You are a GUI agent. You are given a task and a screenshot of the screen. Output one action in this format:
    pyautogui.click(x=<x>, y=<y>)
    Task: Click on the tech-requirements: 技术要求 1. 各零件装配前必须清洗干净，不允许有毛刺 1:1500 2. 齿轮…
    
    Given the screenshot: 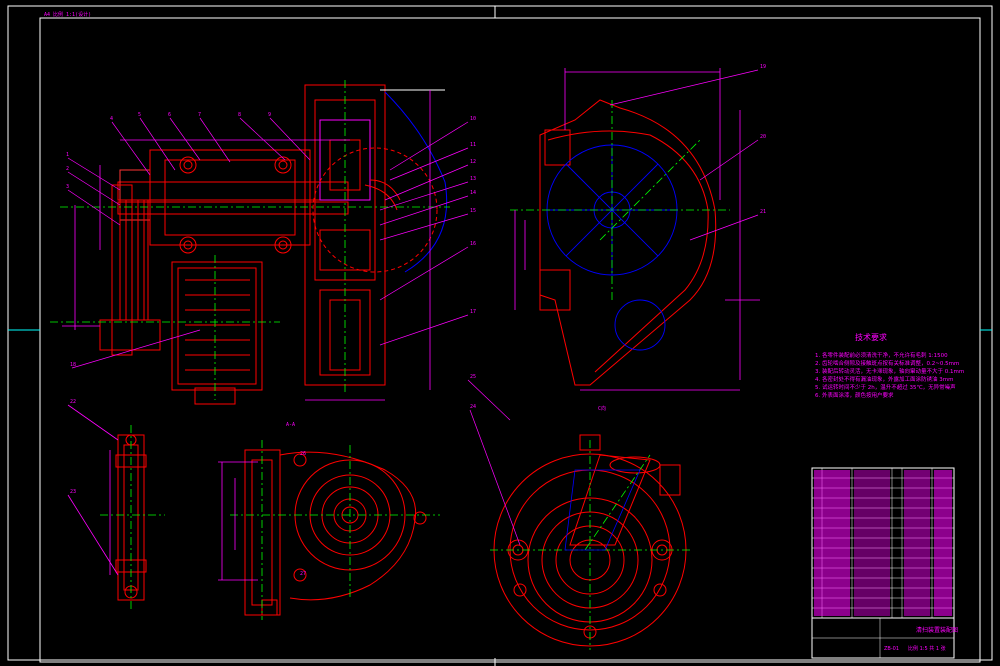 What is the action you would take?
    pyautogui.click(x=889, y=365)
    